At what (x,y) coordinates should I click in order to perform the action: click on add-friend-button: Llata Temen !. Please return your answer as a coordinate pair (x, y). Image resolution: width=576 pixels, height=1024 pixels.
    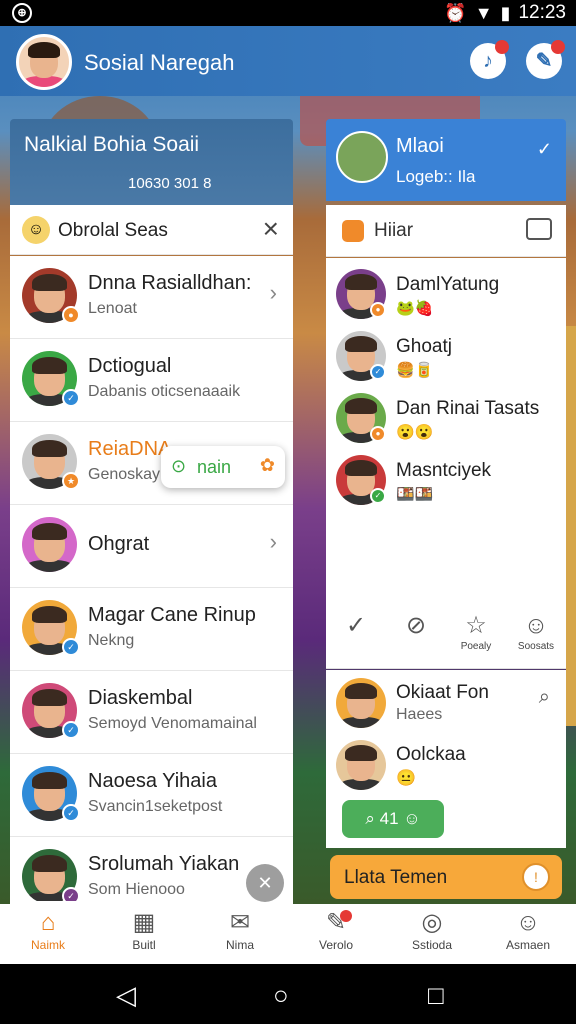
    Looking at the image, I should click on (446, 877).